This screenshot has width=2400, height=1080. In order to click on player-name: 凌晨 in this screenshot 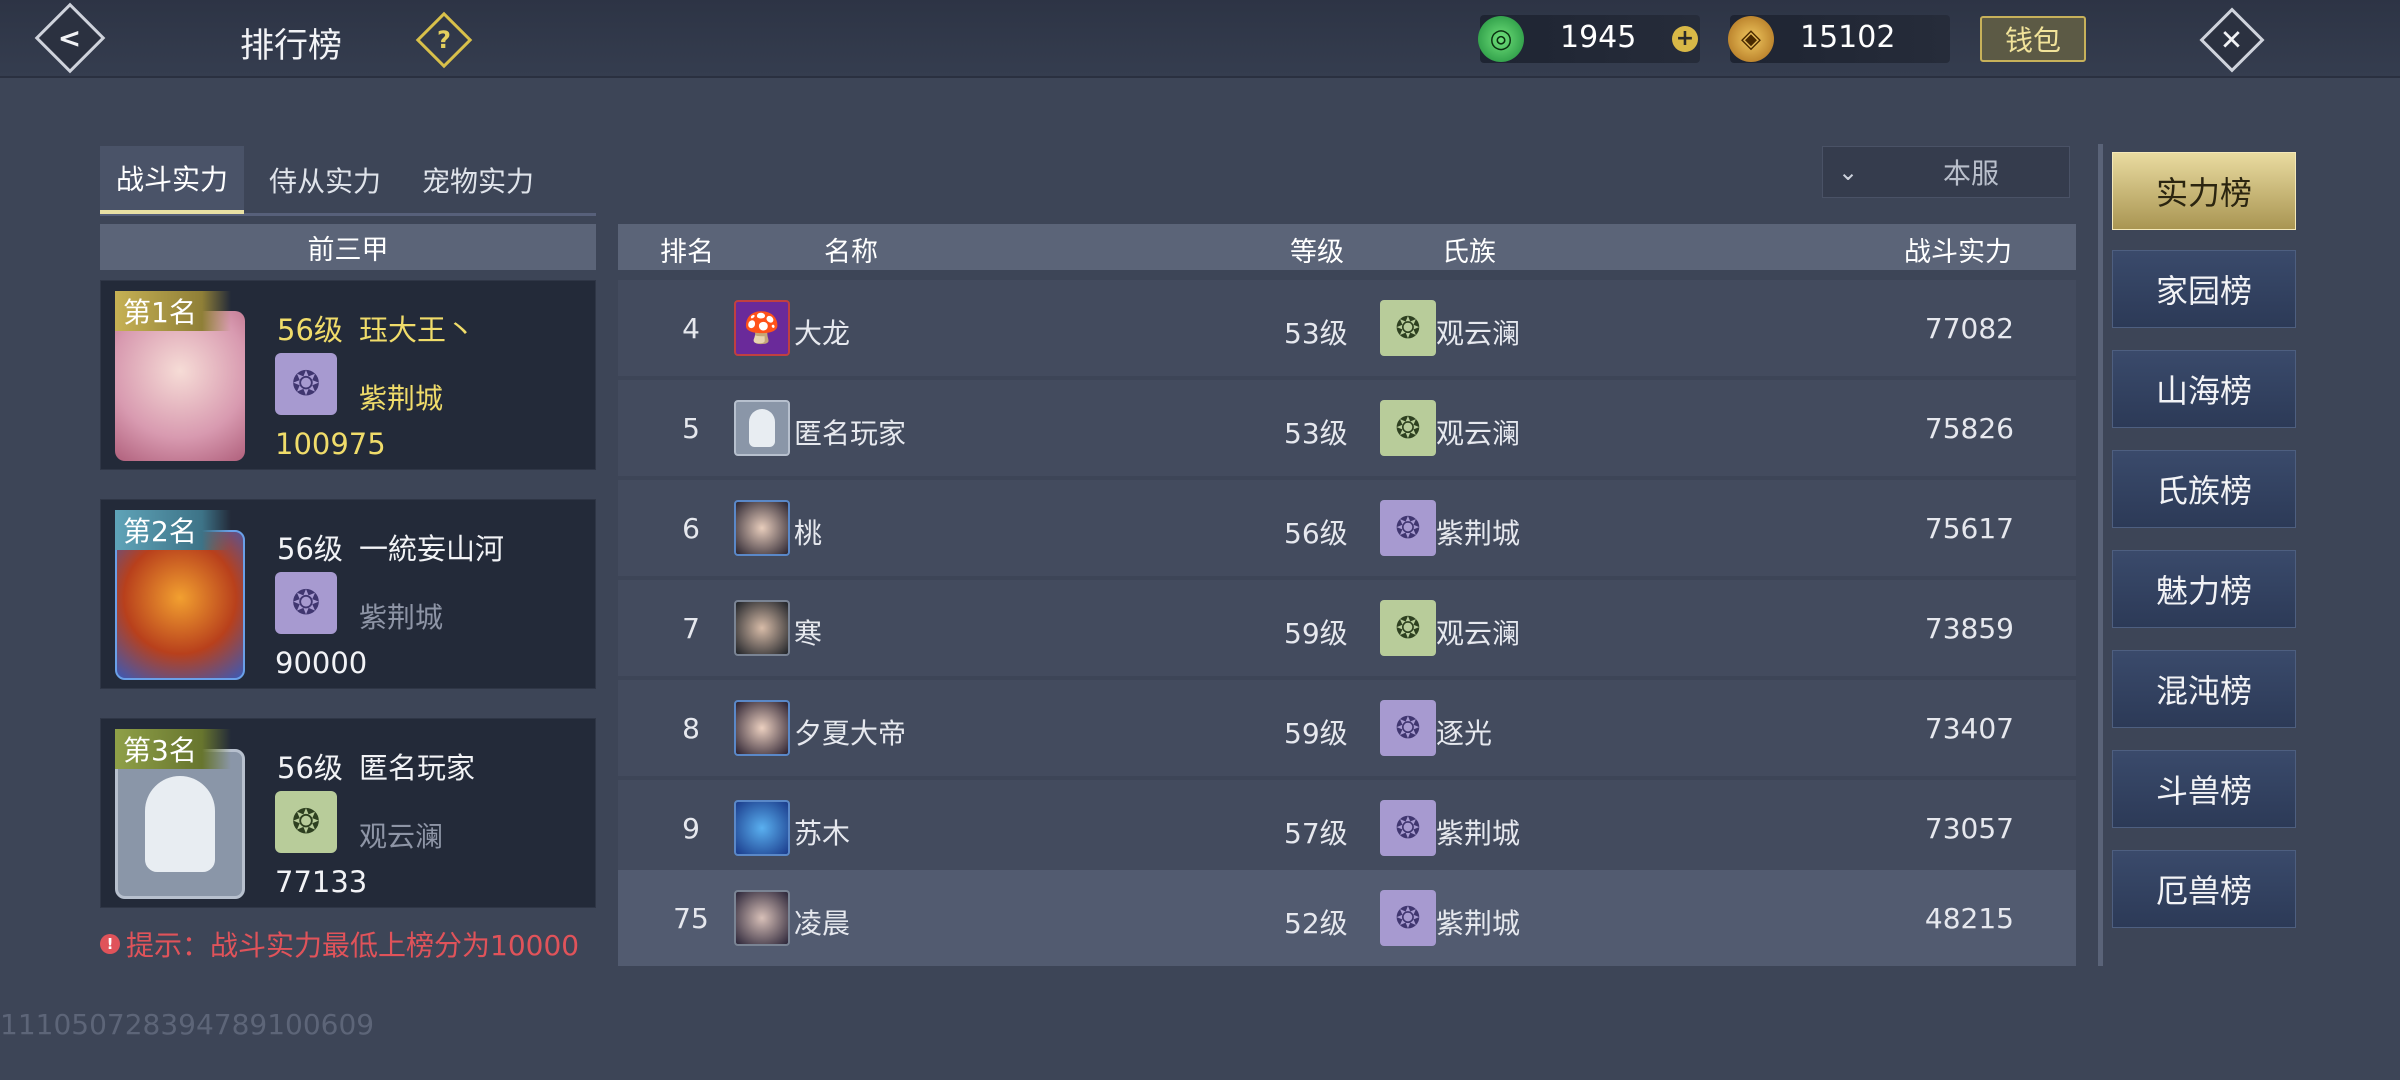, I will do `click(822, 923)`.